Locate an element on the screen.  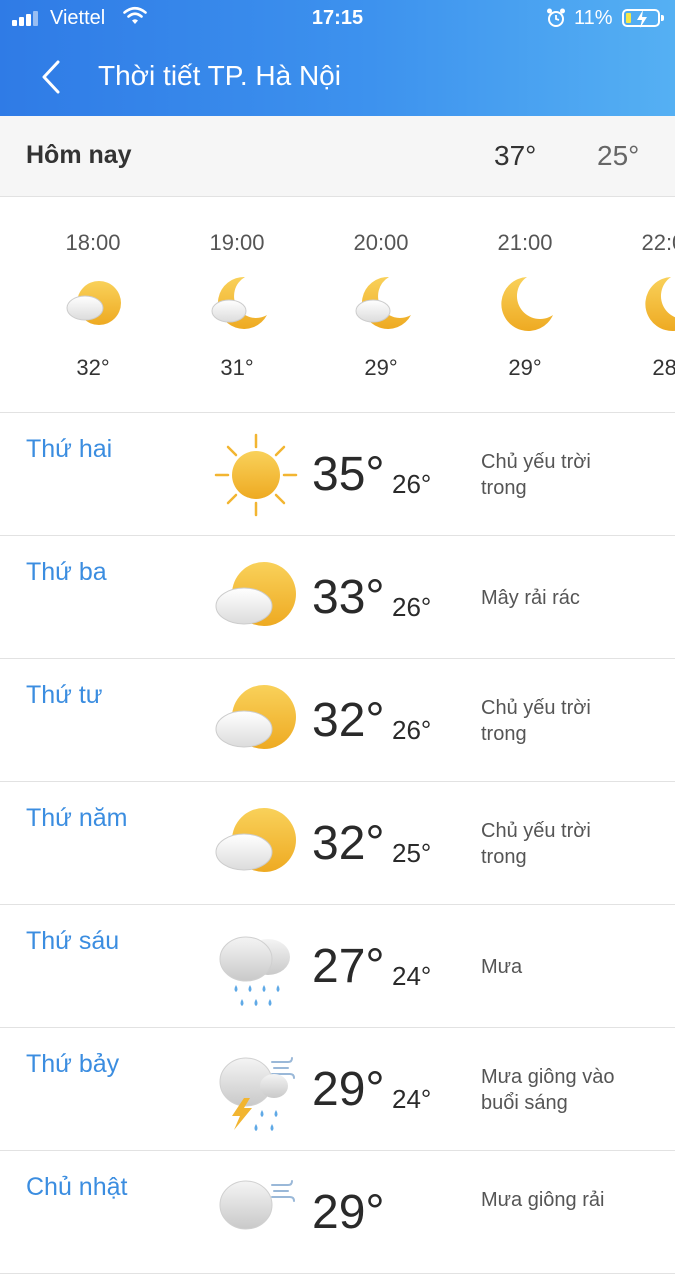
day-high: 33° is located at coordinates (348, 597).